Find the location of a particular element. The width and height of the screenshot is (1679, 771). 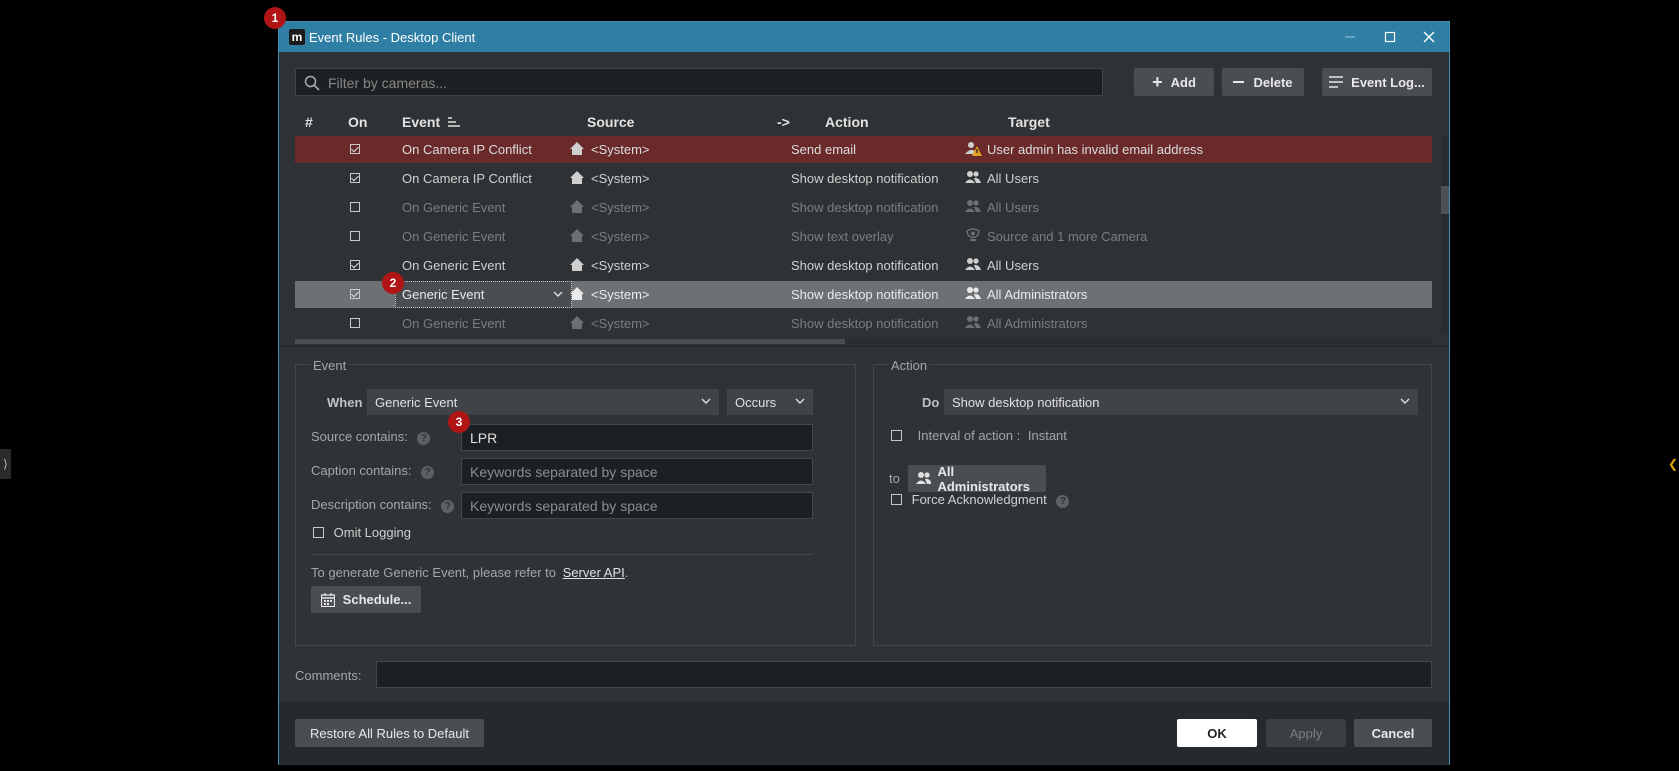

description-contains-input is located at coordinates (637, 505).